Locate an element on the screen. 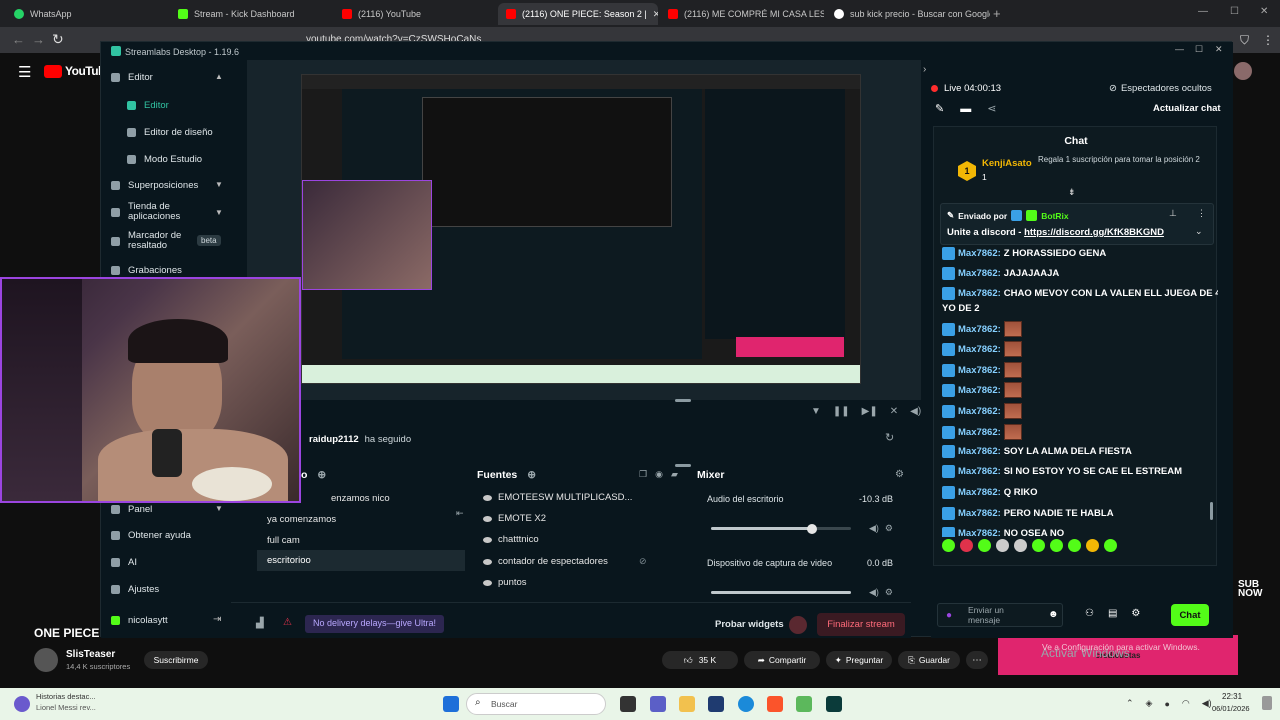  sidebar-item-app-store: Tienda de aplicaciones is located at coordinates (161, 212).